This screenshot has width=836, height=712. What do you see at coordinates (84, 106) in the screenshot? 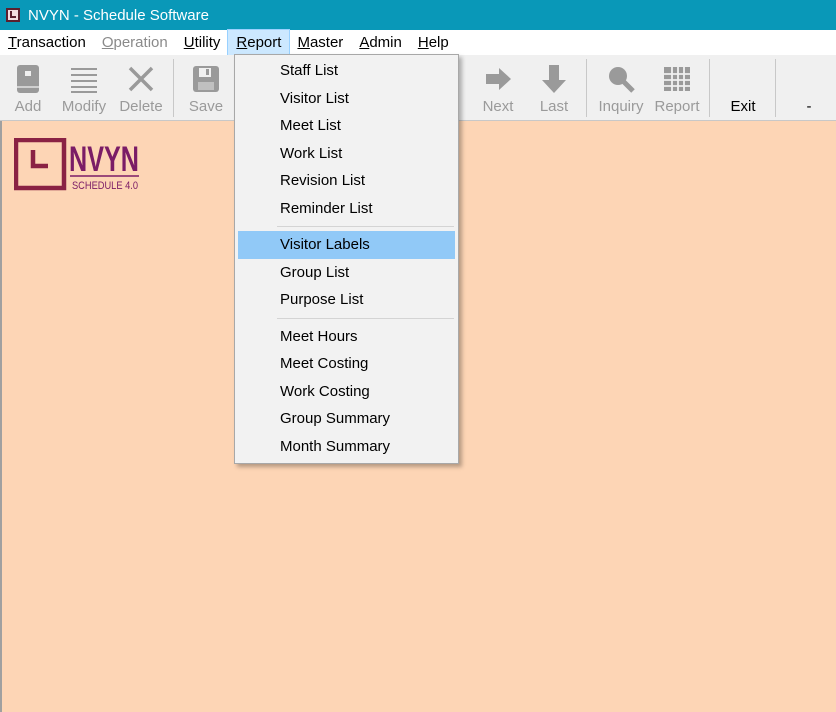
I see `modify-label: Modify` at bounding box center [84, 106].